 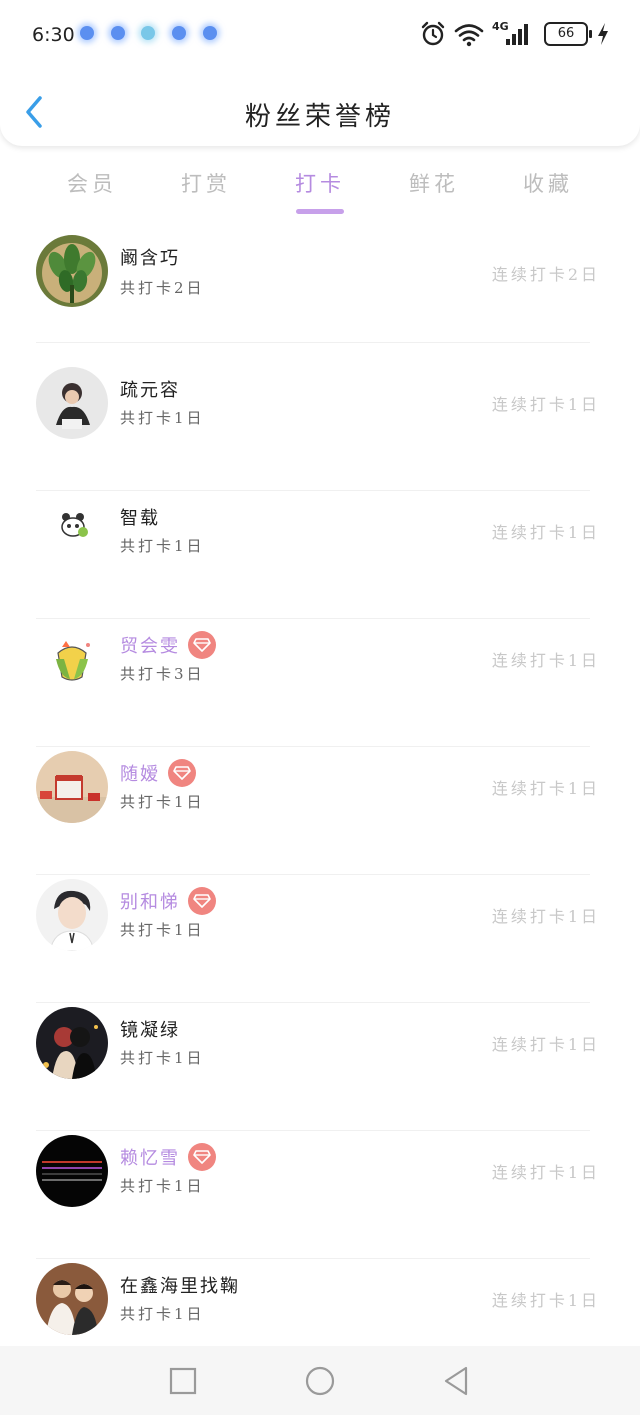 I want to click on username-line: 别和悌, so click(x=168, y=901).